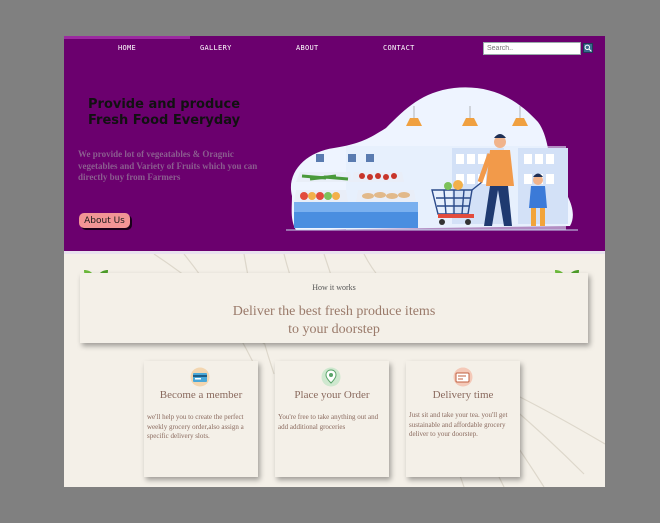 The width and height of the screenshot is (660, 523). Describe the element at coordinates (432, 159) in the screenshot. I see `grocery-store-illustration` at that location.